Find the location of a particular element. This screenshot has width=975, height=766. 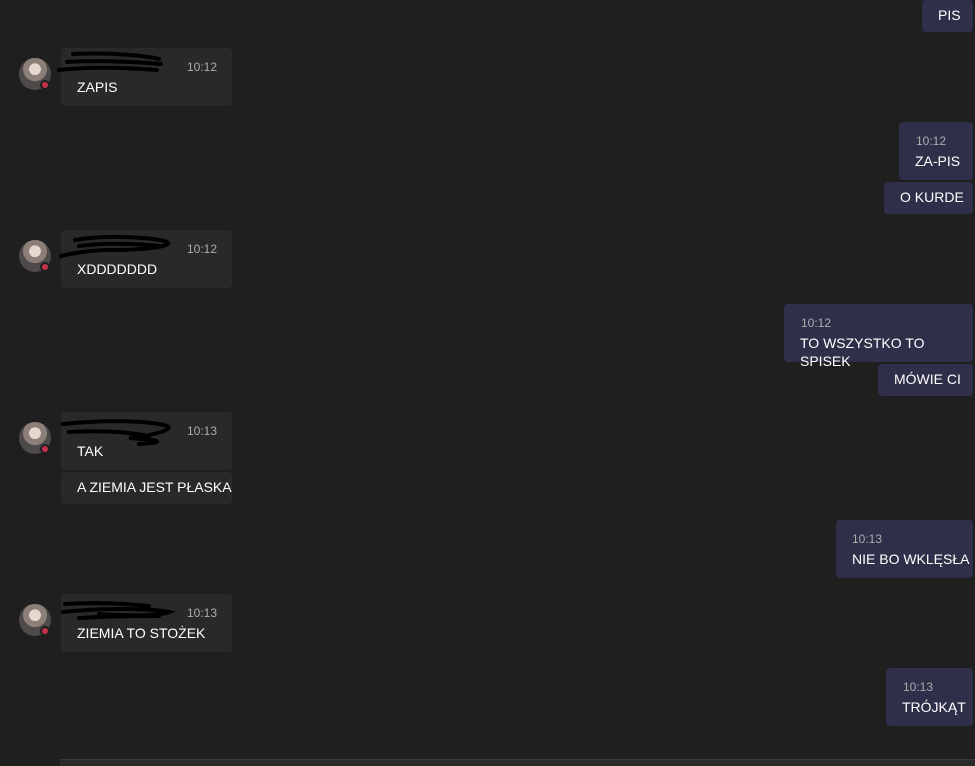

message-text: TAK is located at coordinates (90, 451).